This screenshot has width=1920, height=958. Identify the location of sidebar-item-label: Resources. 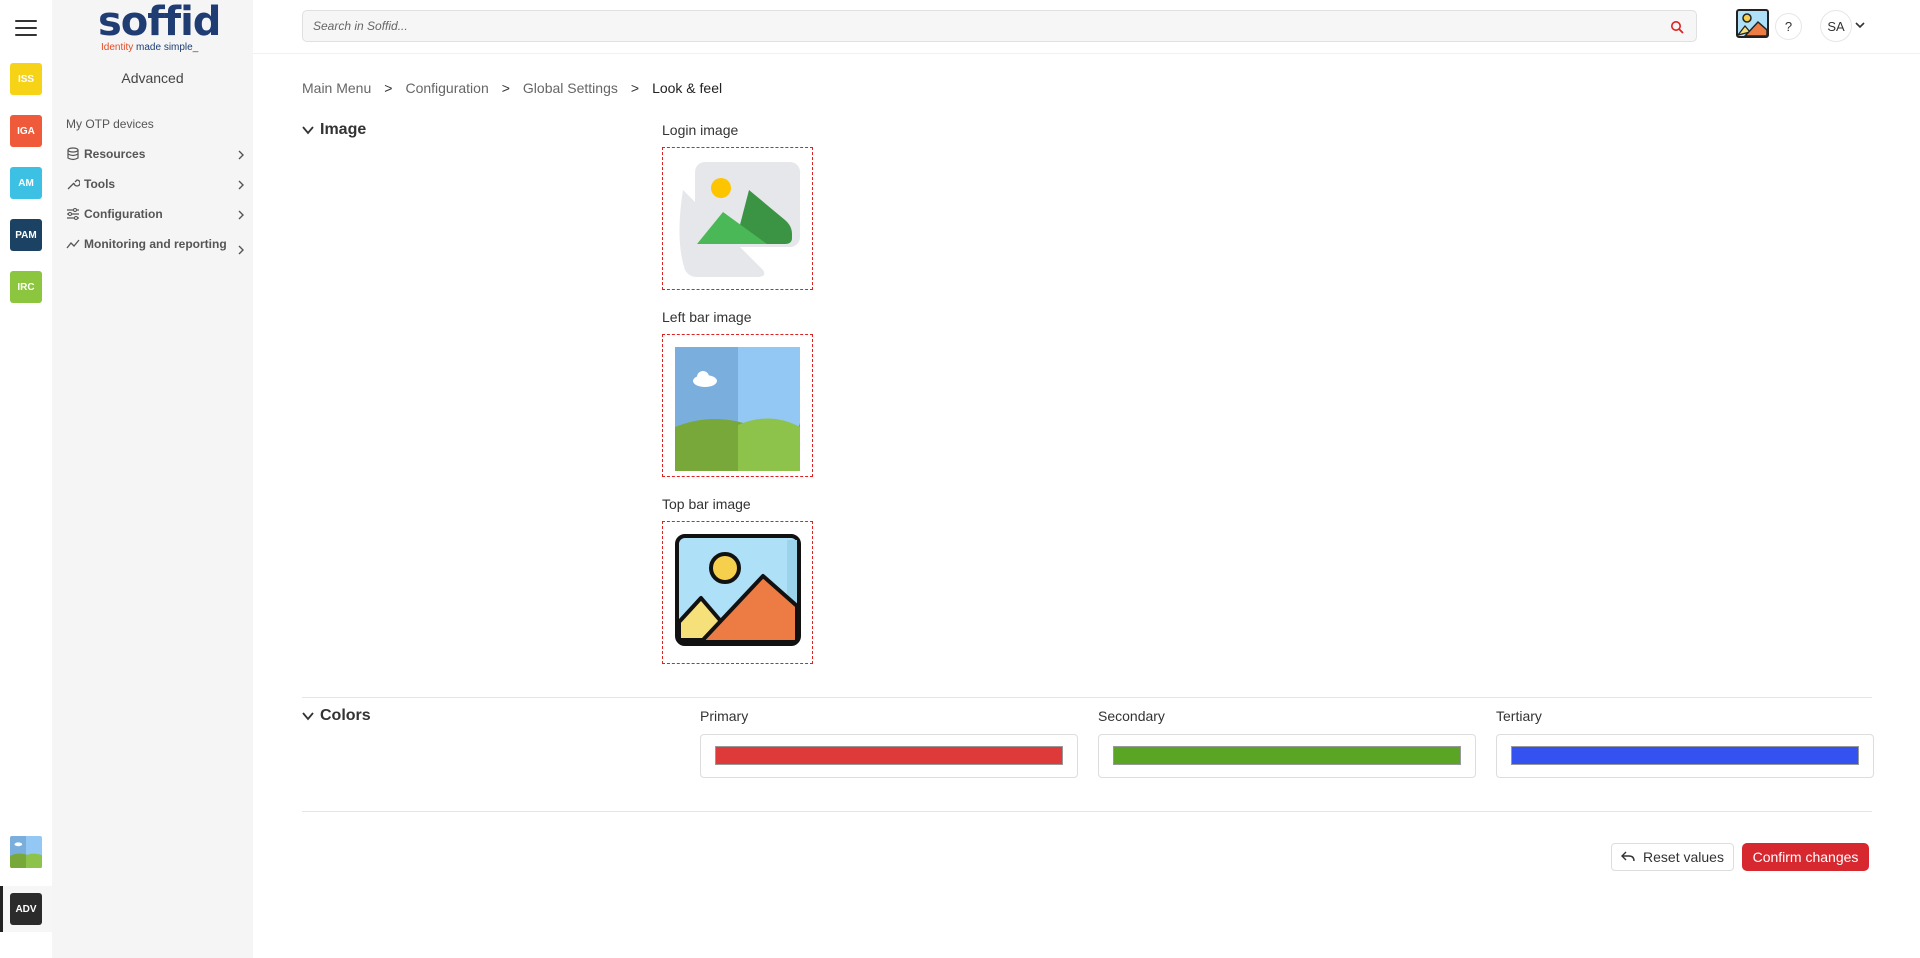
(115, 154).